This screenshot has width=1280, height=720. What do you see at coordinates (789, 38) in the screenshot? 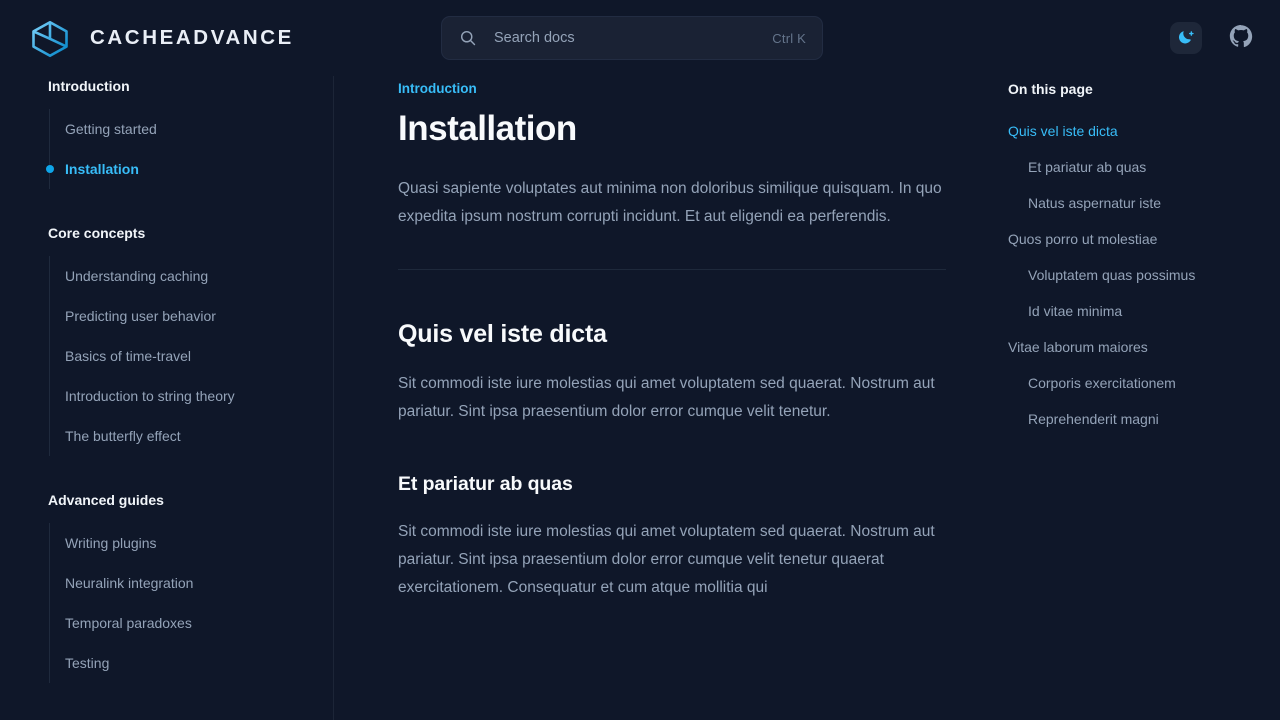
I see `search-shortcut-hint: Ctrl K` at bounding box center [789, 38].